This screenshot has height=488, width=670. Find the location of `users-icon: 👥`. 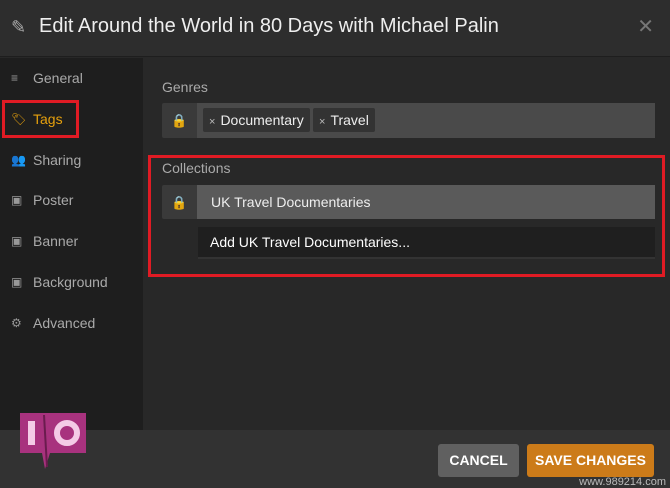

users-icon: 👥 is located at coordinates (18, 160).